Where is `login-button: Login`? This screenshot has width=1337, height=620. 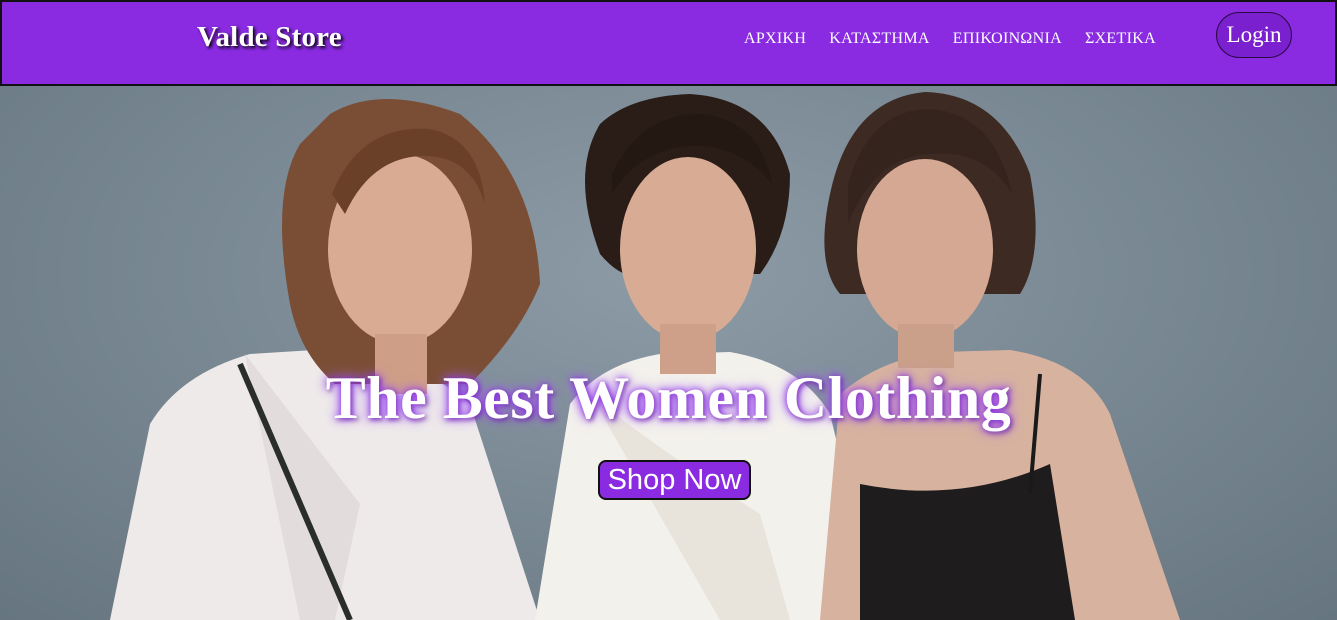
login-button: Login is located at coordinates (1254, 35).